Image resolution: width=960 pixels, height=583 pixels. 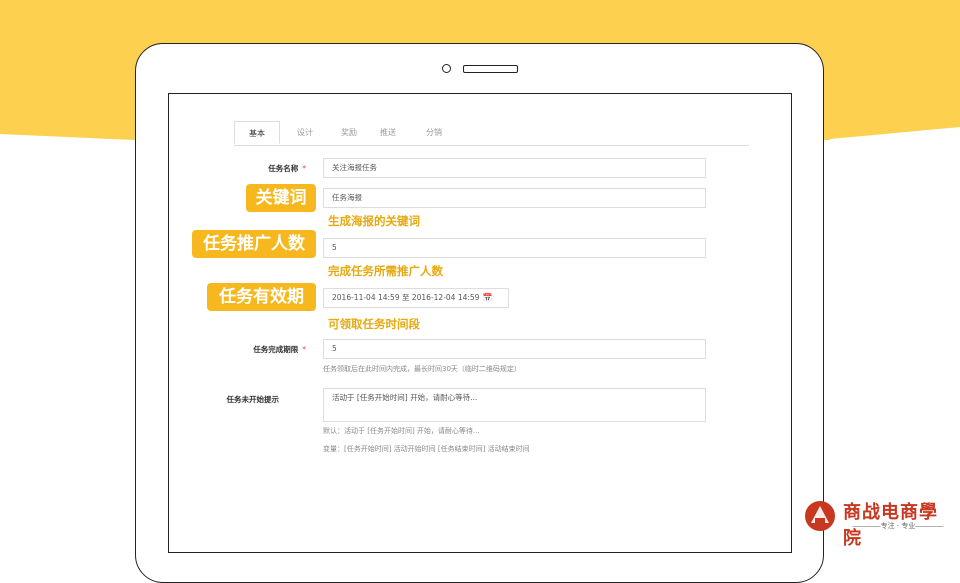 What do you see at coordinates (374, 324) in the screenshot?
I see `validity-note: 可领取任务时间段` at bounding box center [374, 324].